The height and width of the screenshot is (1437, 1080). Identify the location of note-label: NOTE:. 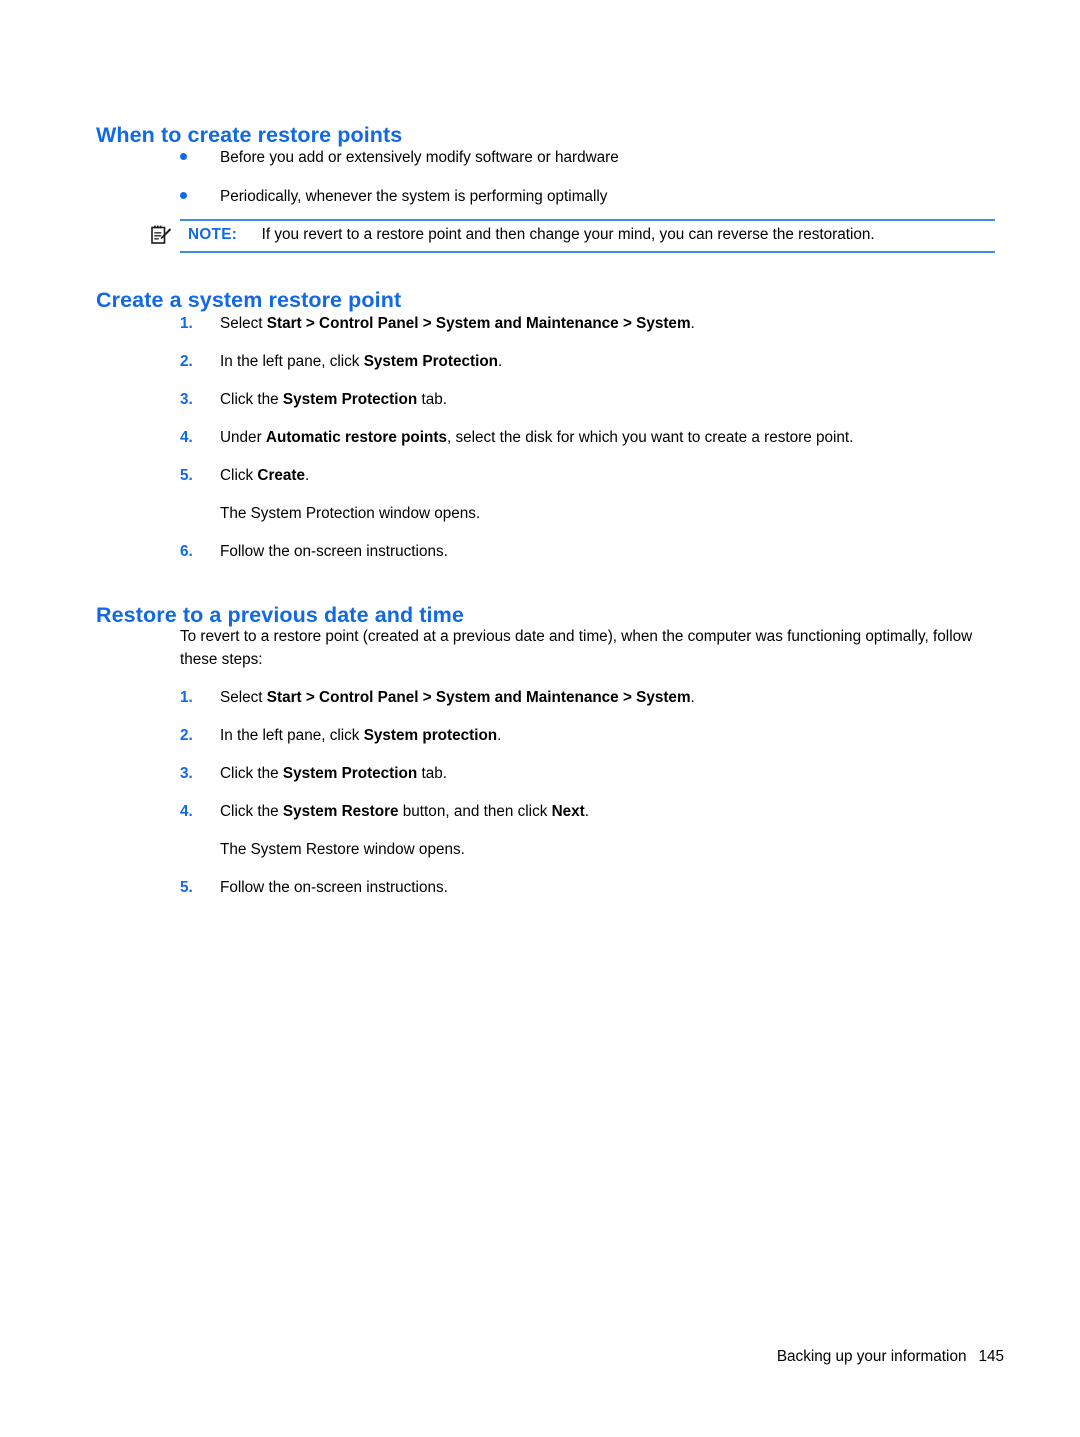
(213, 234).